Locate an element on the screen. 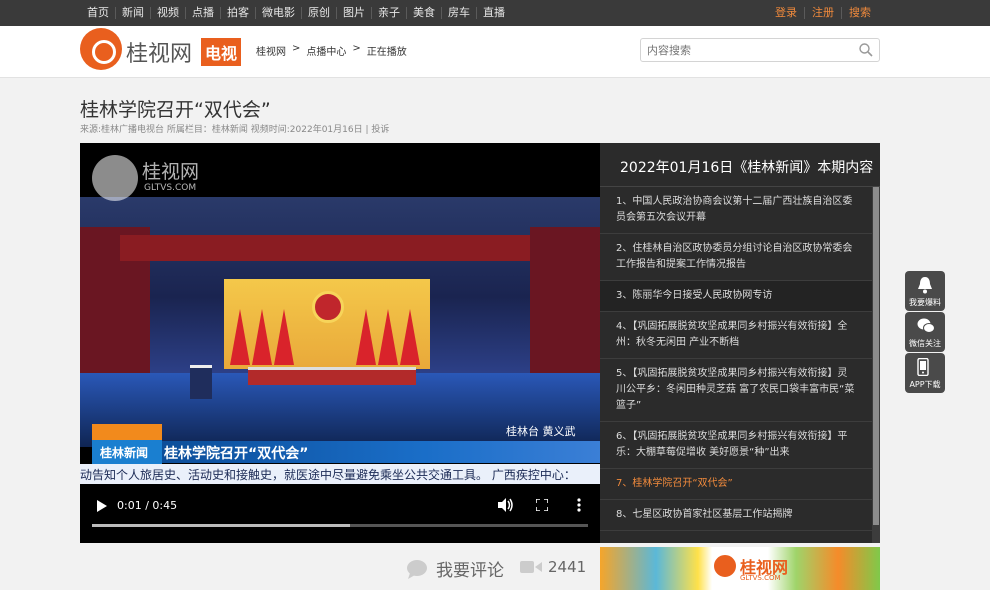  report-news-label: 我要爆料 is located at coordinates (925, 302).